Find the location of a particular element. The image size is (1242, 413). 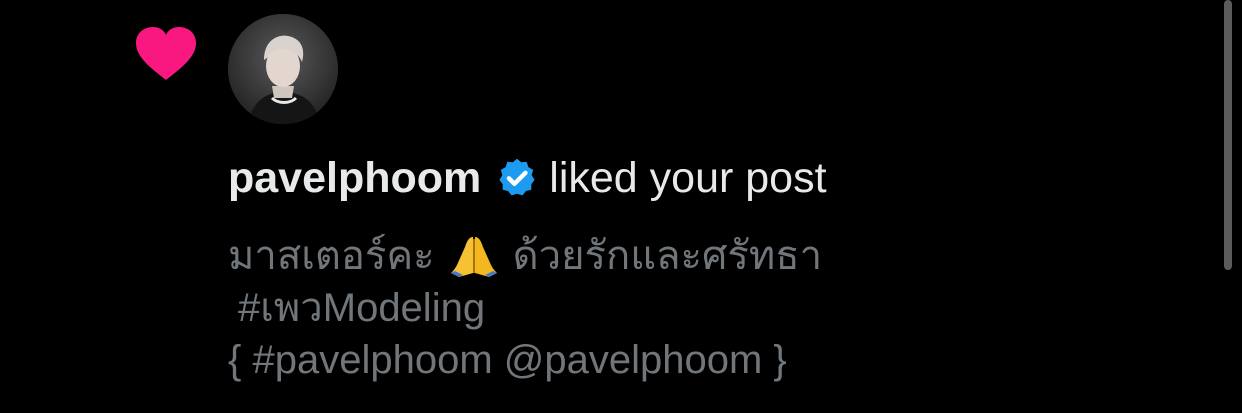

post-line: #เพวModeling is located at coordinates (525, 308).